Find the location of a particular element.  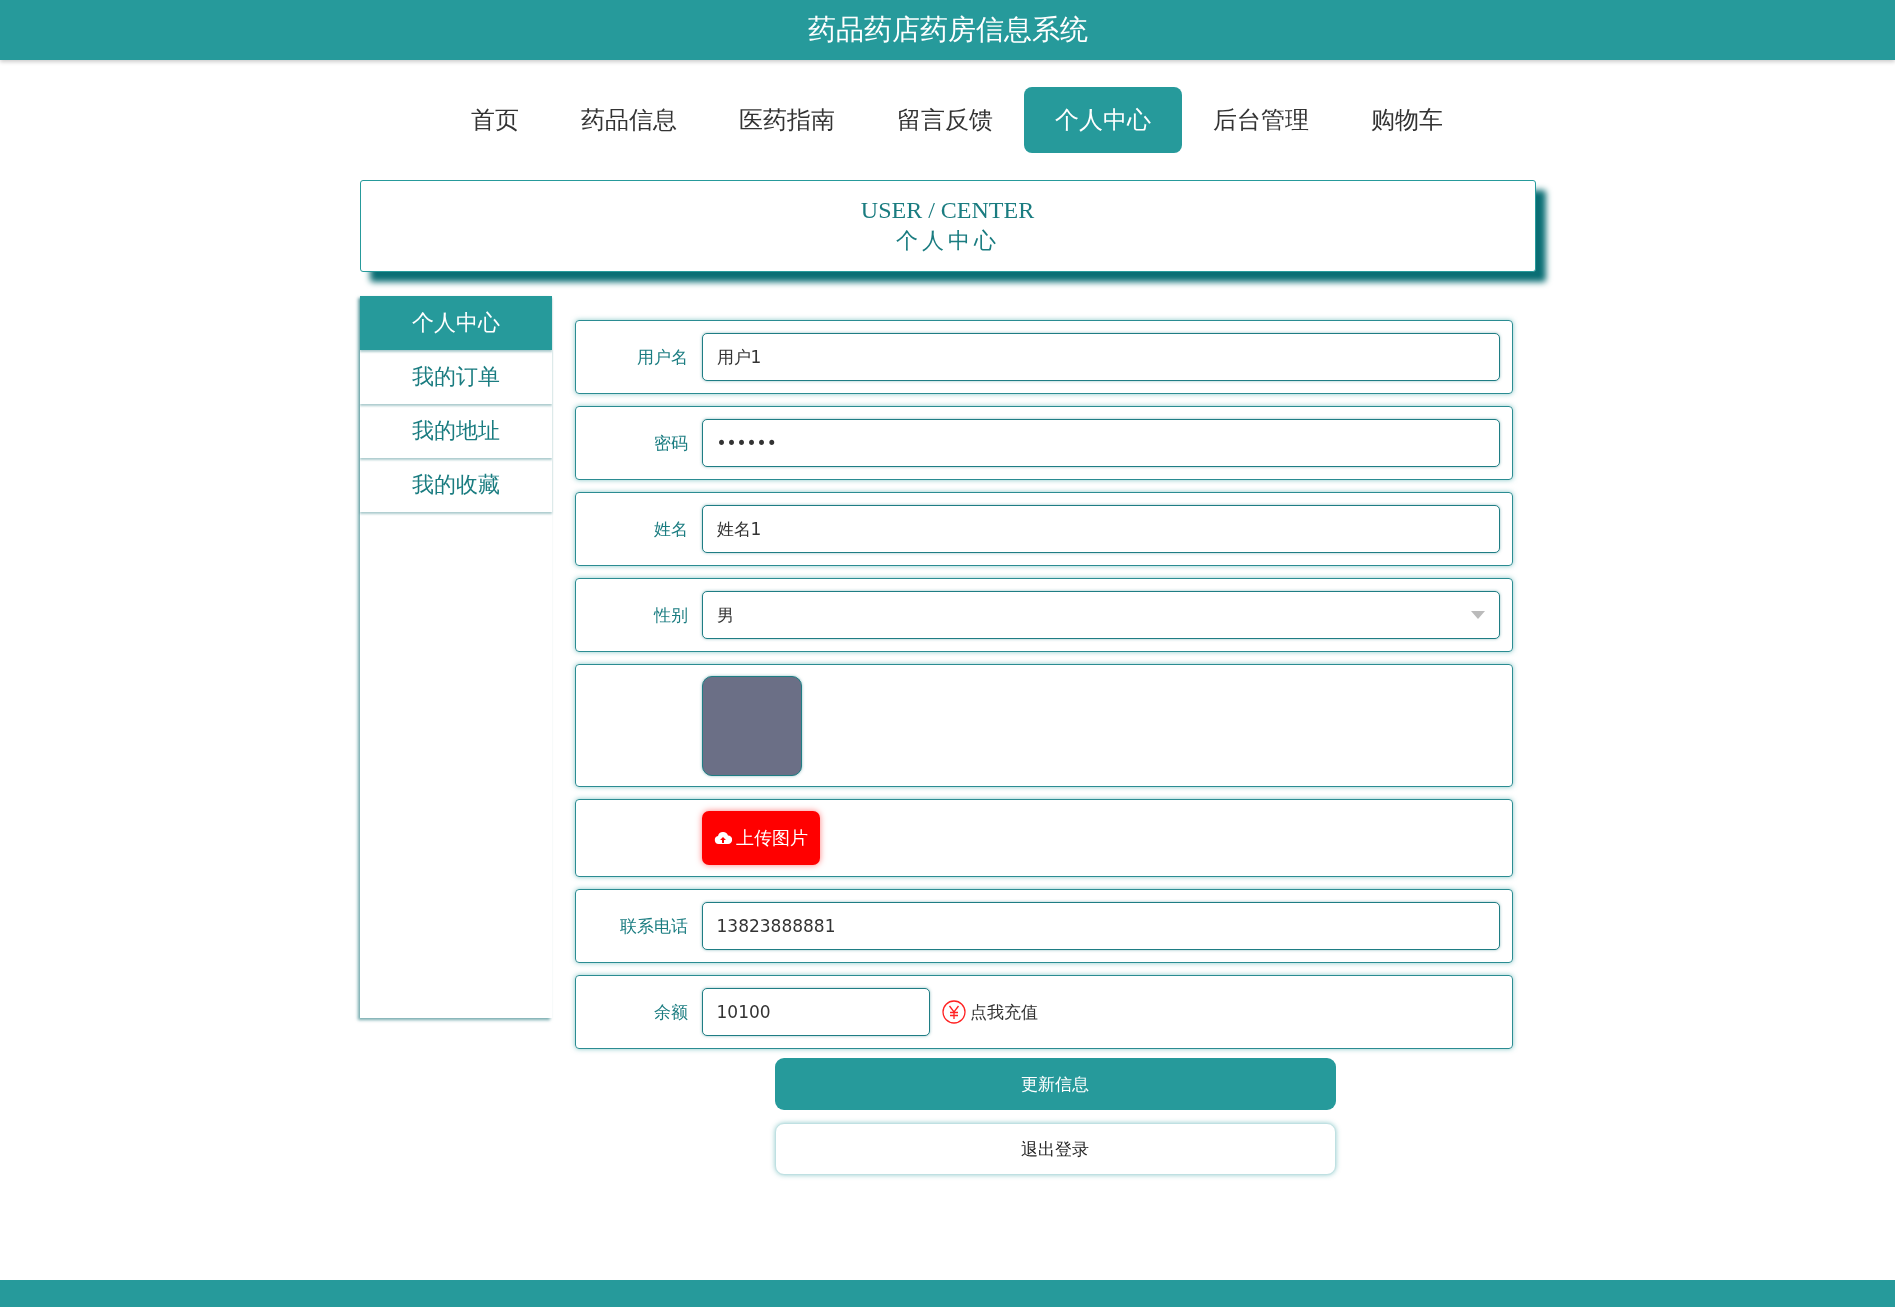

nav-tab: 首页 is located at coordinates (494, 120).